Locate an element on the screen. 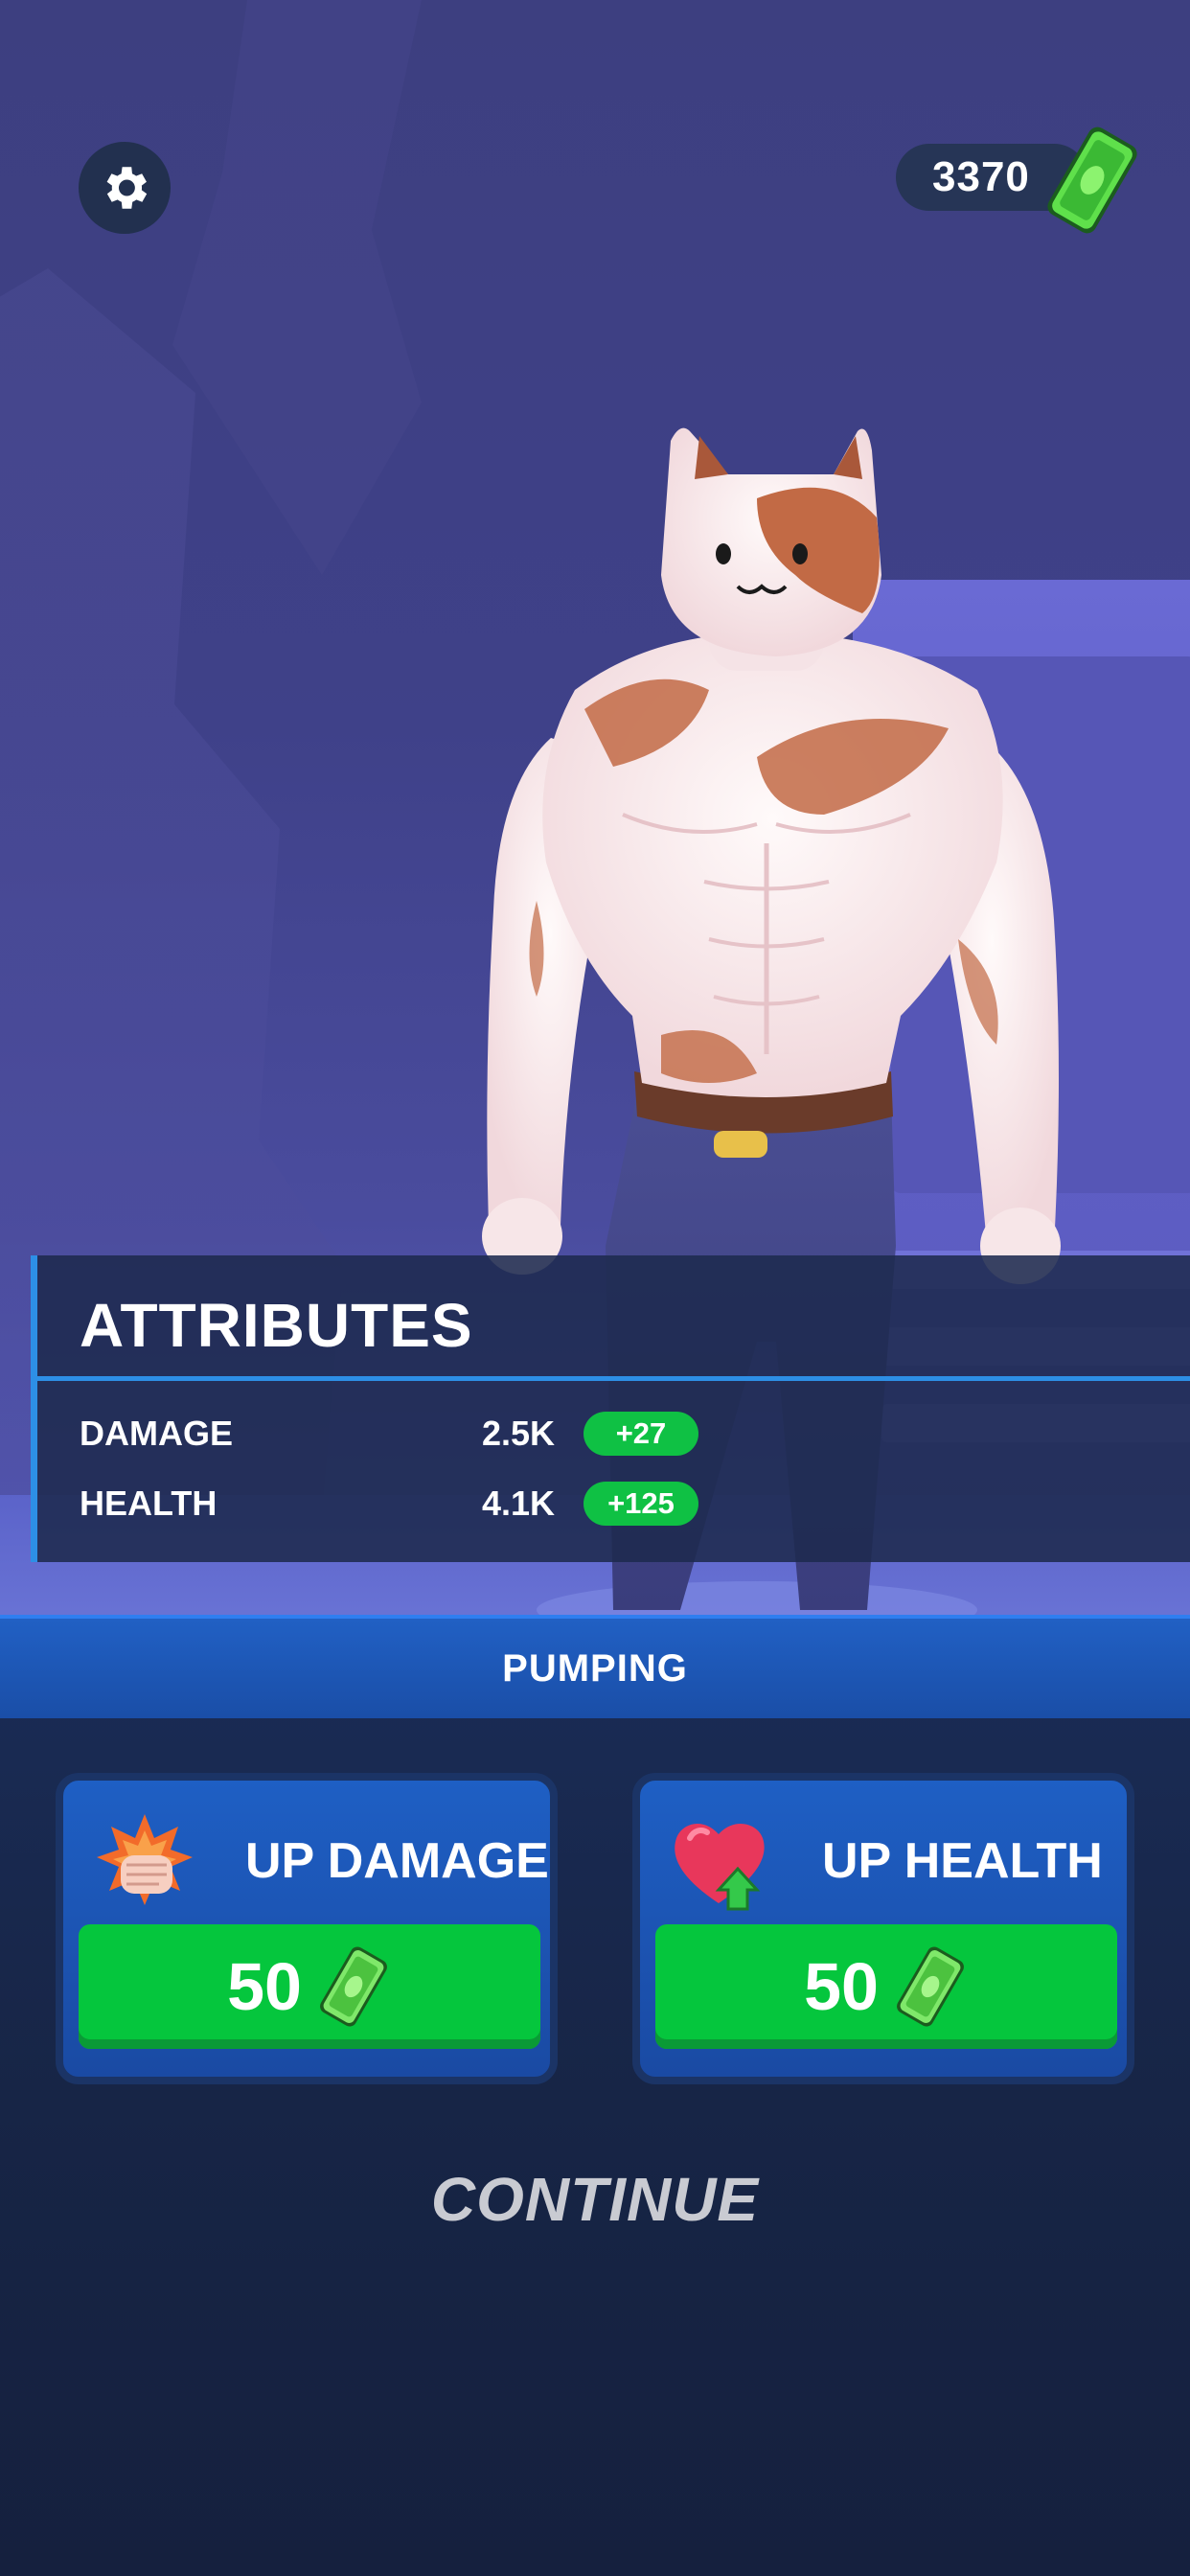 Image resolution: width=1190 pixels, height=2576 pixels. upgrade-label: UP DAMAGE is located at coordinates (397, 1861).